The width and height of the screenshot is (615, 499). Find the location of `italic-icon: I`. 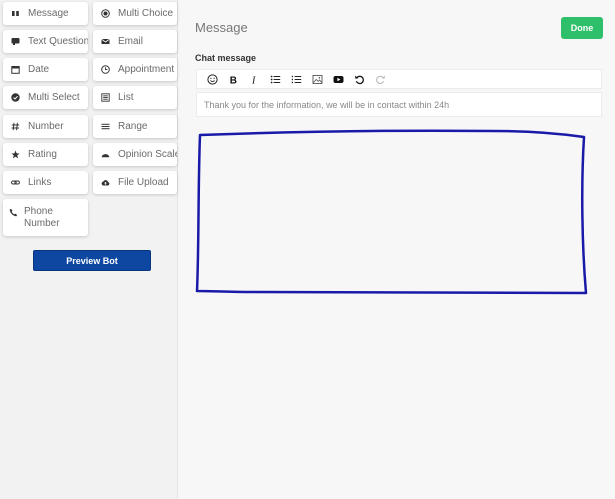

italic-icon: I is located at coordinates (254, 79).